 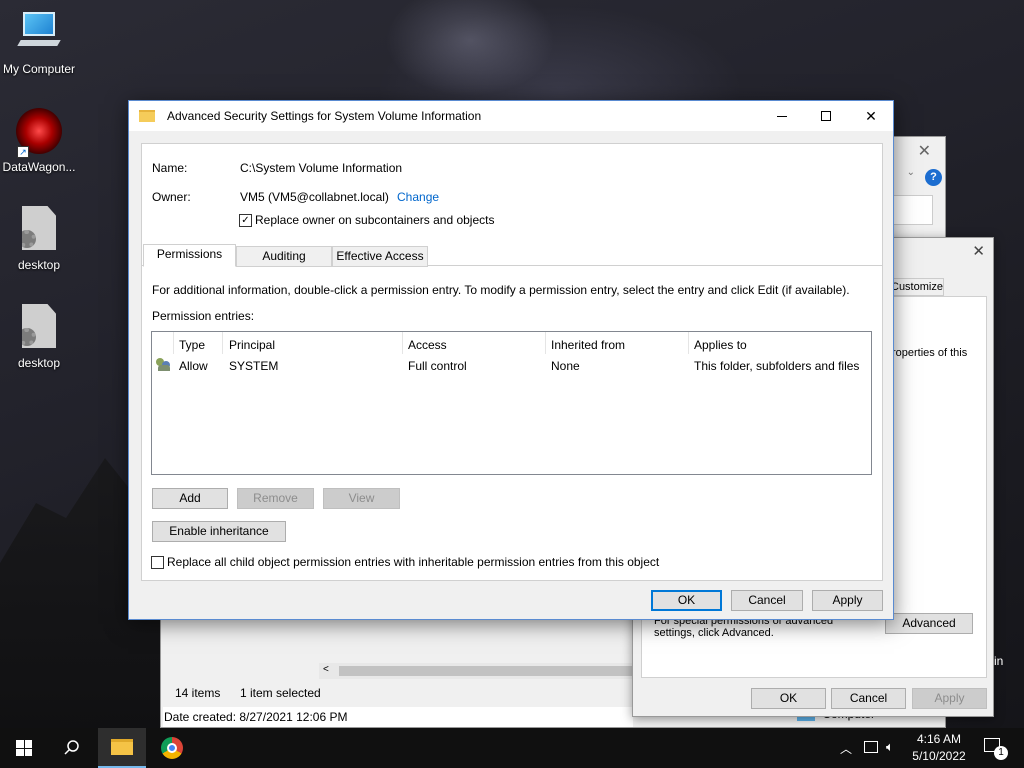 What do you see at coordinates (314, 197) in the screenshot?
I see `owner-value: VM5 (VM5@collabnet.local)` at bounding box center [314, 197].